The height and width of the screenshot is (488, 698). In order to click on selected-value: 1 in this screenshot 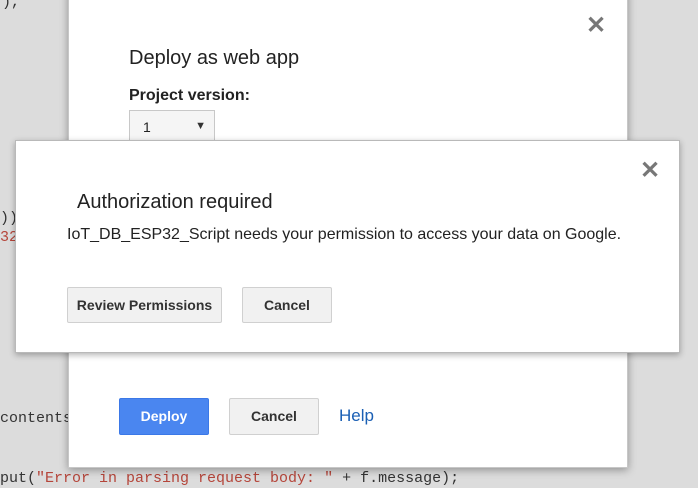, I will do `click(147, 127)`.